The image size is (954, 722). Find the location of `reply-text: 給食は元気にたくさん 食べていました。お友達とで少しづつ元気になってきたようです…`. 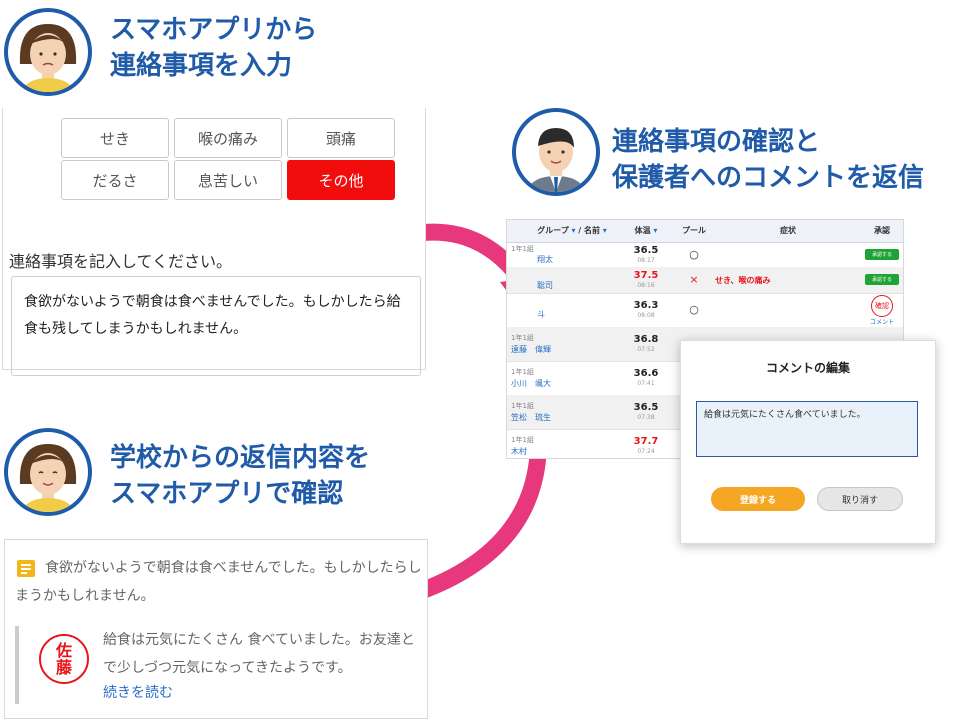

reply-text: 給食は元気にたくさん 食べていました。お友達とで少しづつ元気になってきたようです… is located at coordinates (259, 654).